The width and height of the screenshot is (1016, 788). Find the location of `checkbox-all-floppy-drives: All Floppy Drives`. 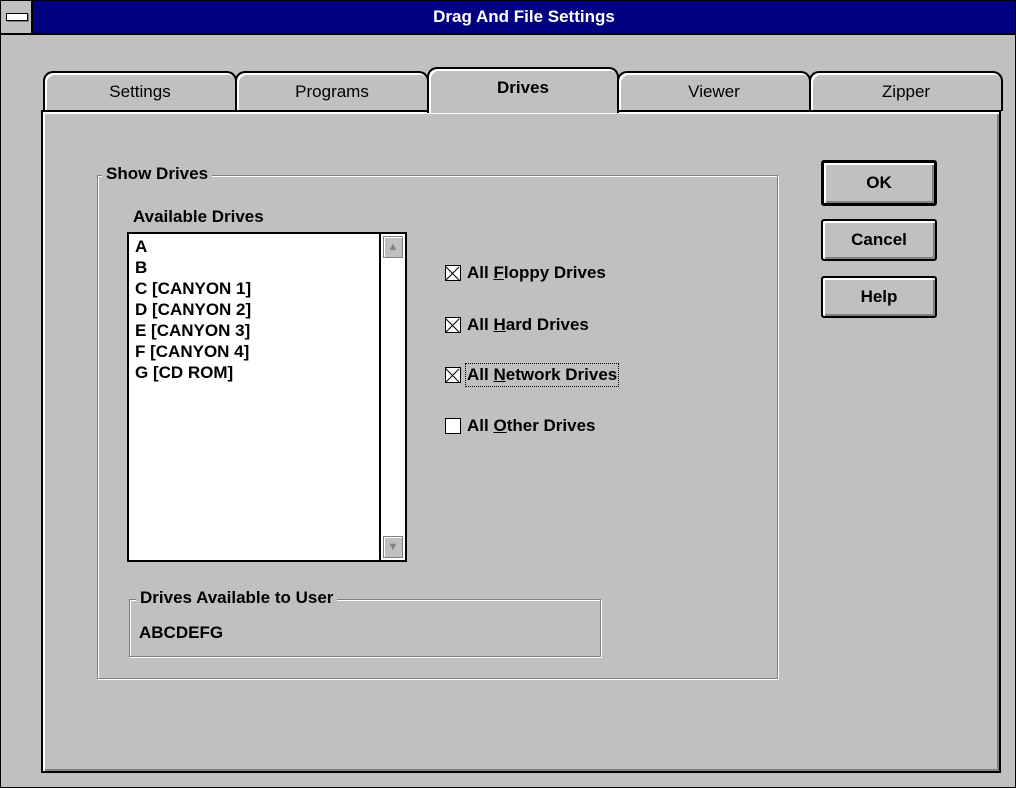

checkbox-all-floppy-drives: All Floppy Drives is located at coordinates (525, 273).